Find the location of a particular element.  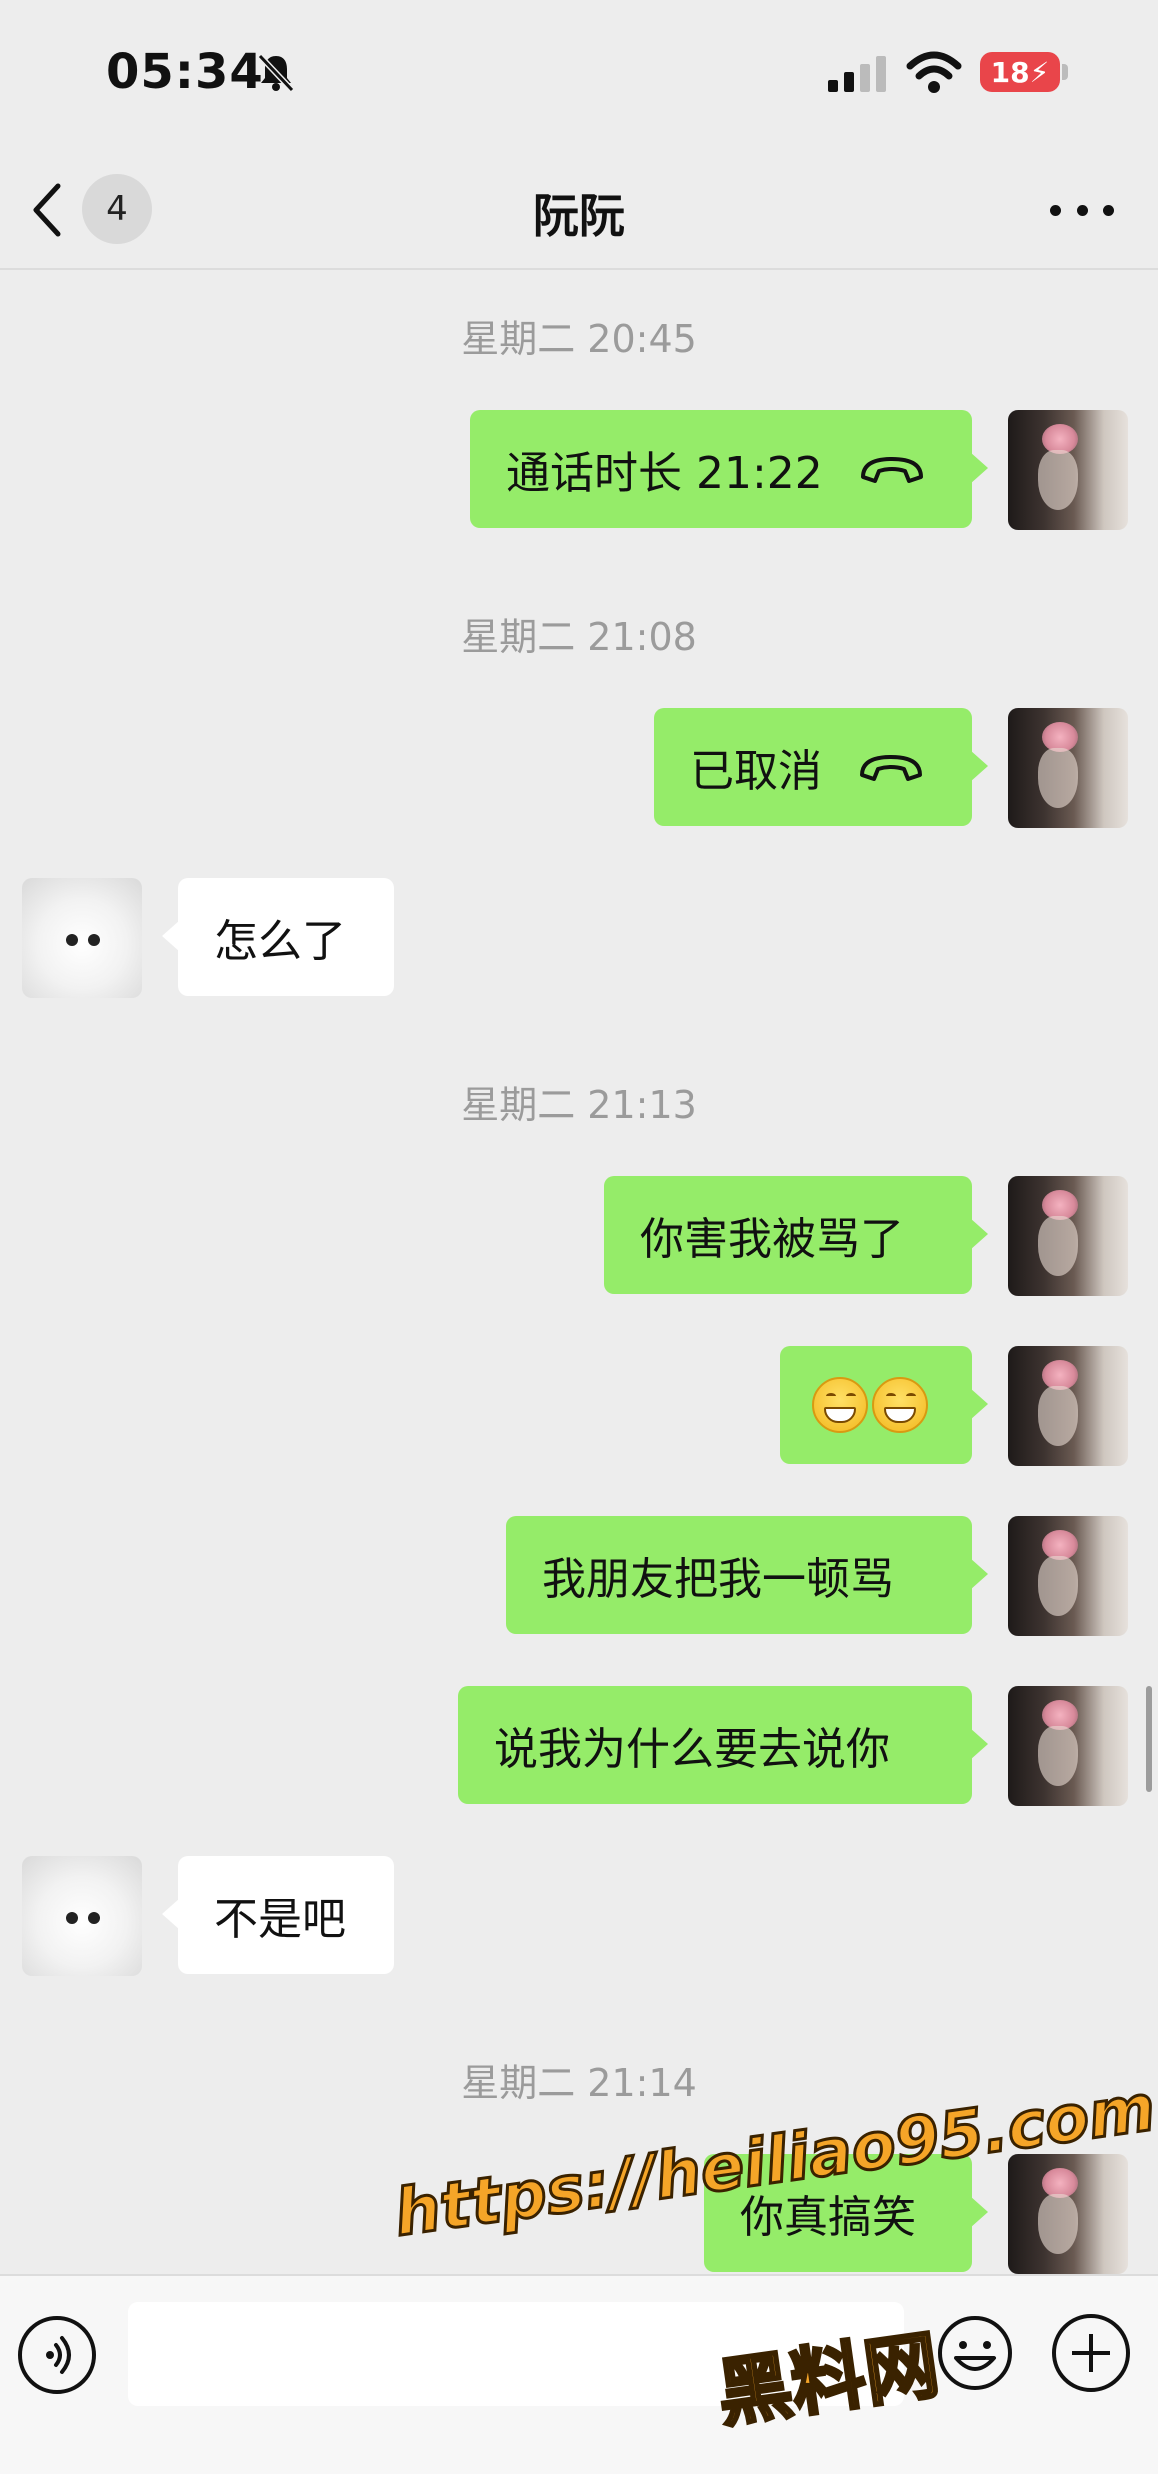

chat-header: 4 阮阮 is located at coordinates (579, 210).